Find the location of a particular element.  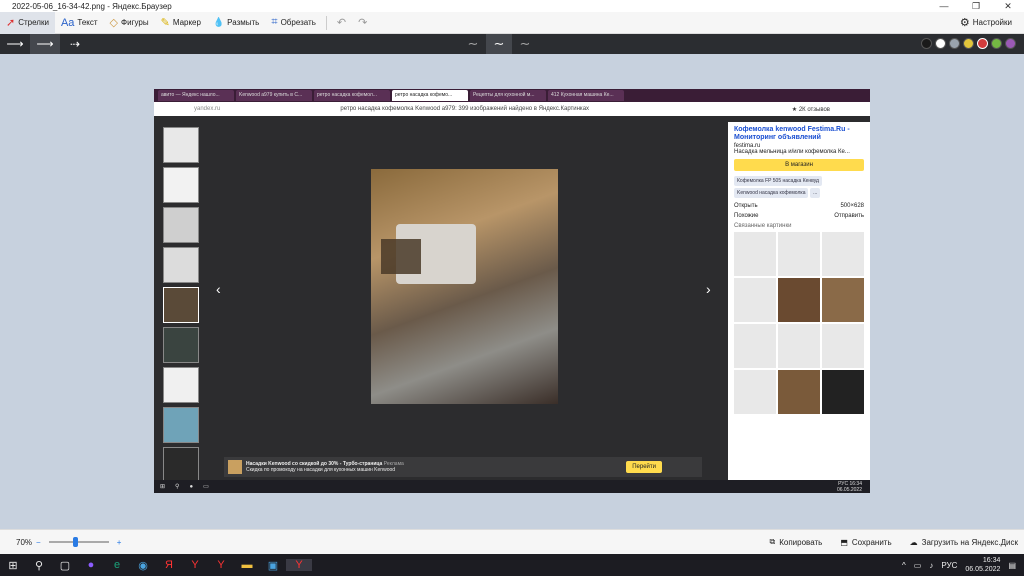

tag-chip: Кофемолка FP 505 насадка Кенвуд is located at coordinates (778, 181).